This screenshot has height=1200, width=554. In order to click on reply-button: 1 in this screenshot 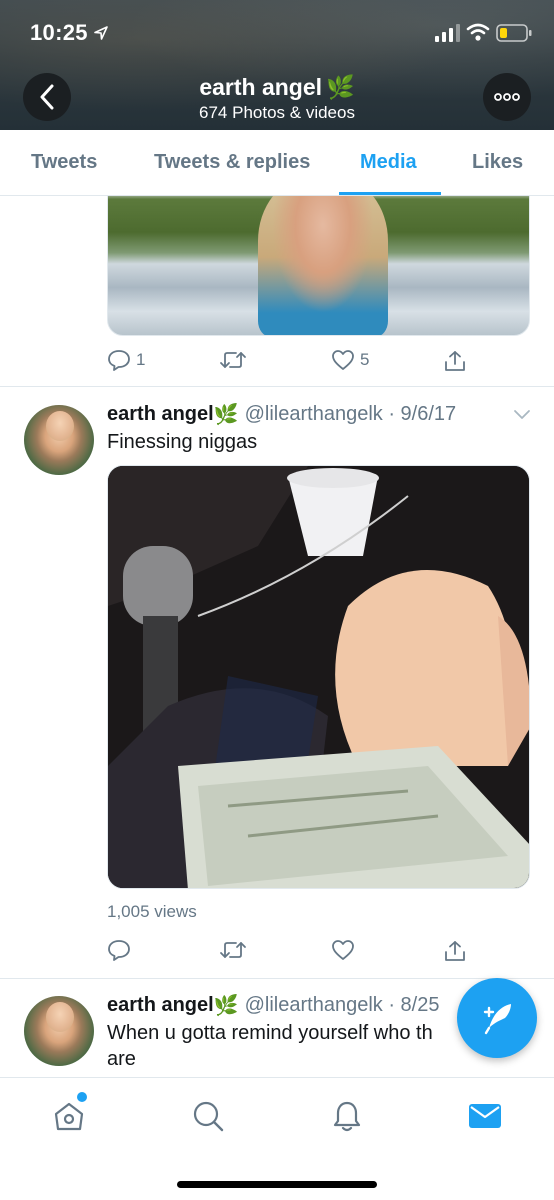, I will do `click(126, 360)`.